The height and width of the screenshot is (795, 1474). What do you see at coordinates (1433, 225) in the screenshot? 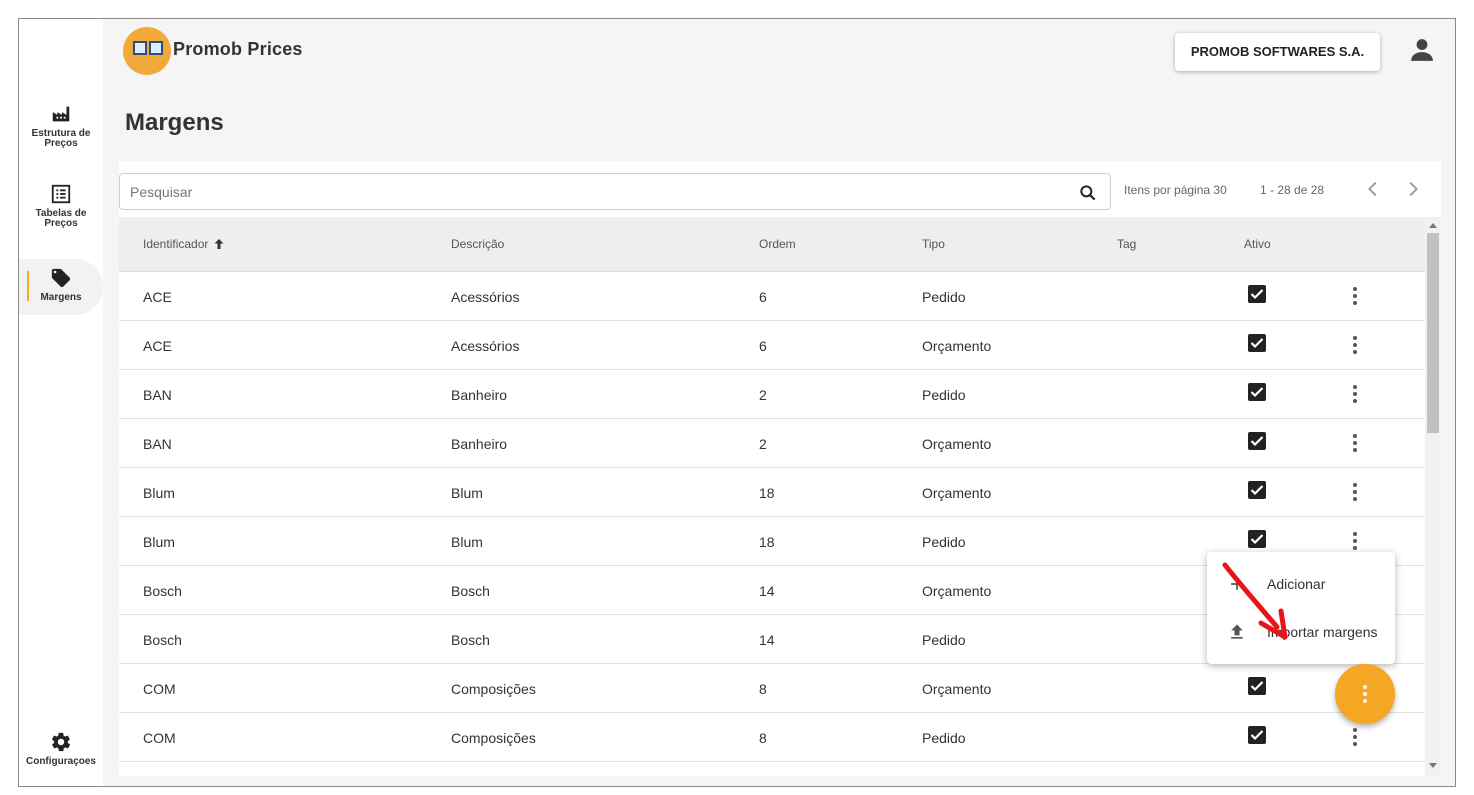
I see `scroll-up-arrow-icon` at bounding box center [1433, 225].